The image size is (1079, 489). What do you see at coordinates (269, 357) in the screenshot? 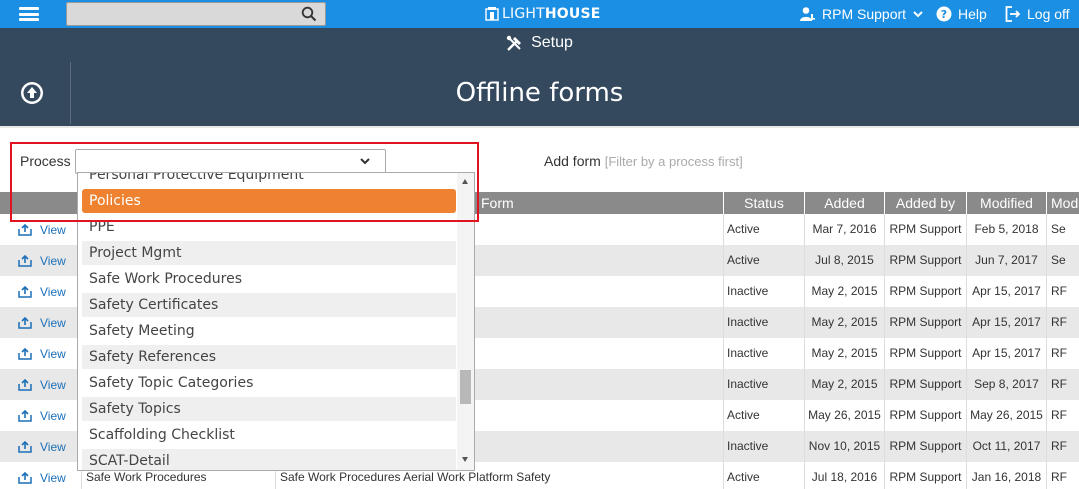
I see `dropdown-option: Safety References` at bounding box center [269, 357].